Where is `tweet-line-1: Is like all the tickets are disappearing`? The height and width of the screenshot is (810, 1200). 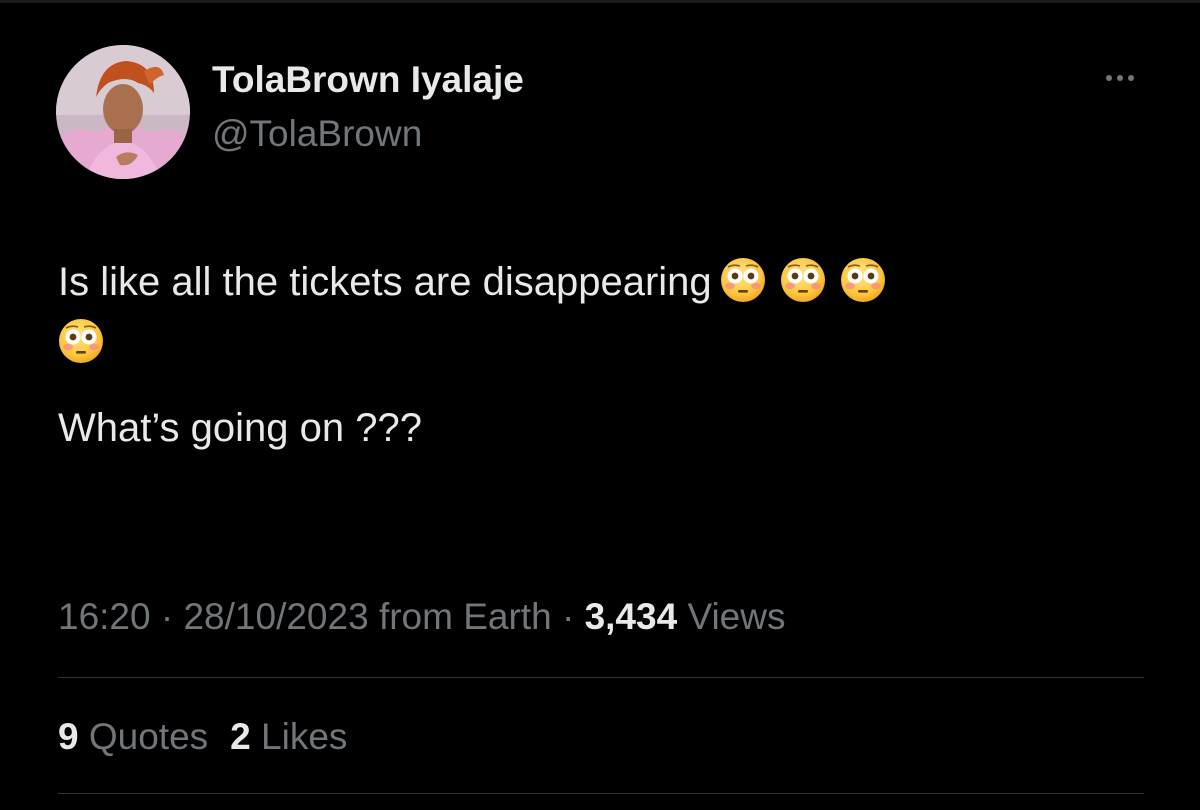 tweet-line-1: Is like all the tickets are disappearing is located at coordinates (603, 282).